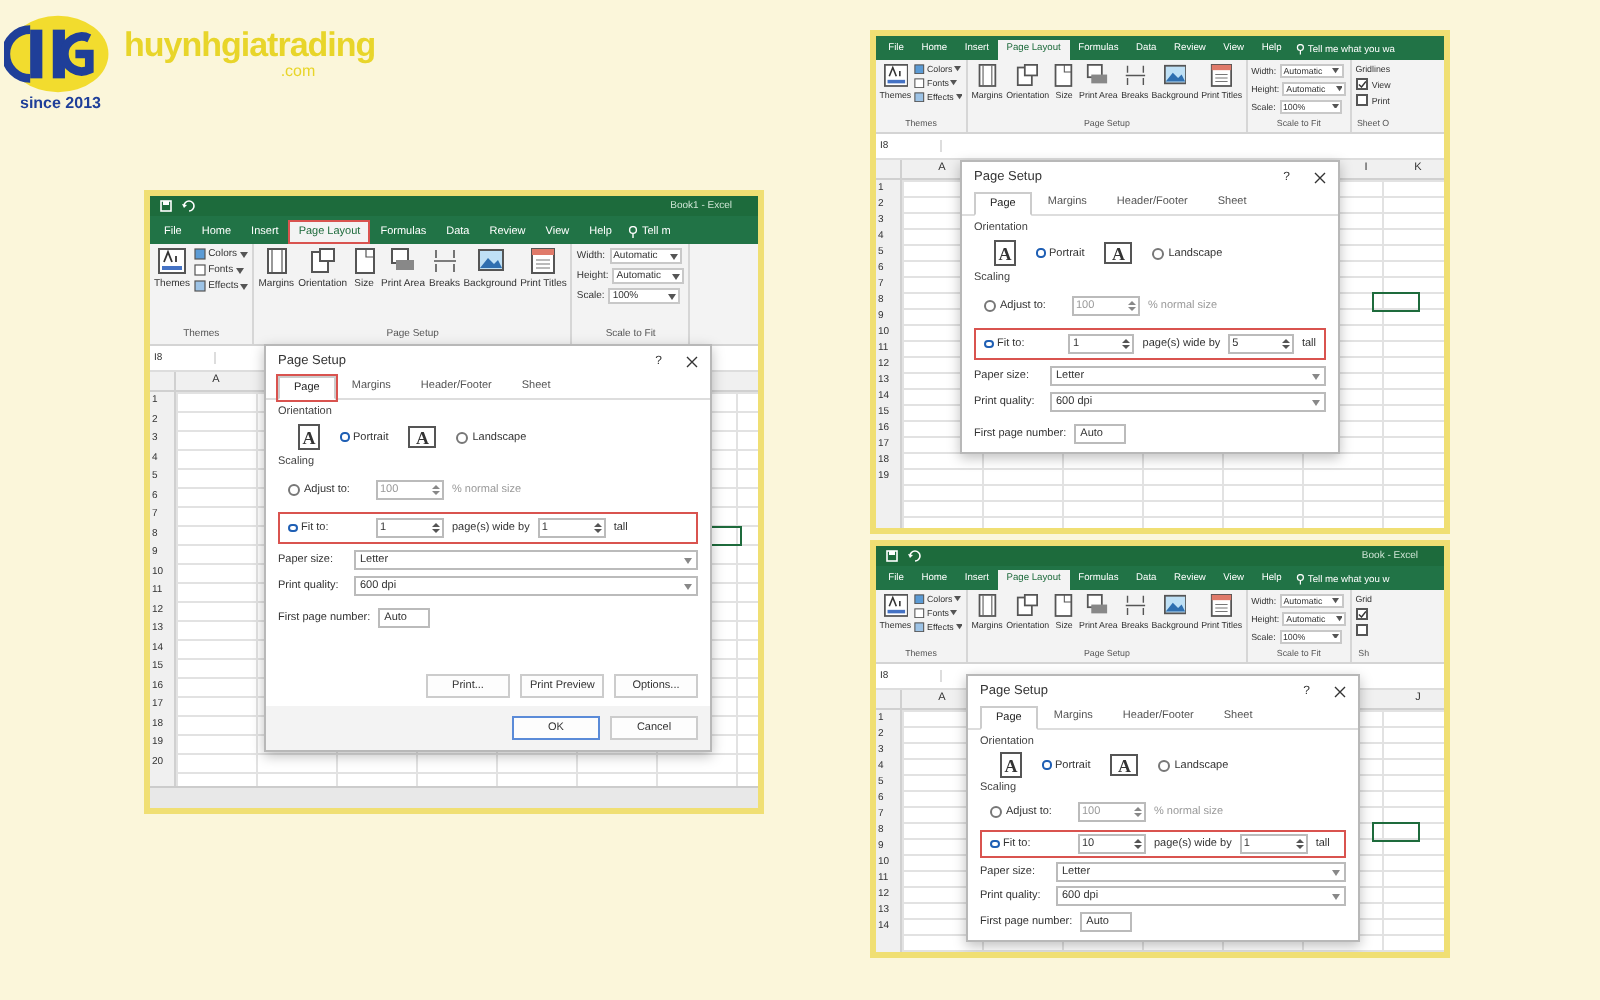 Image resolution: width=1600 pixels, height=1000 pixels. Describe the element at coordinates (250, 46) in the screenshot. I see `brand-name: huynhgiatrading` at that location.